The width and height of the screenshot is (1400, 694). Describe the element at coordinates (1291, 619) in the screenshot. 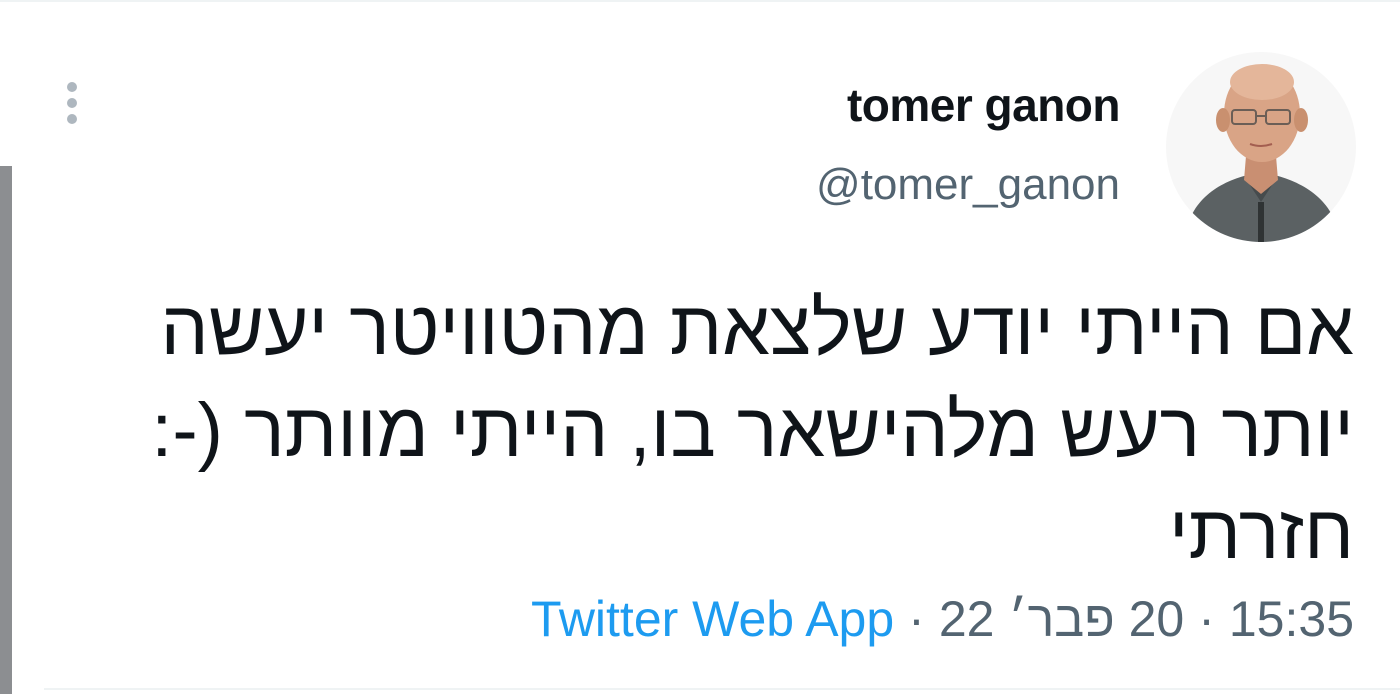

I see `tweet-time: 15:35` at that location.